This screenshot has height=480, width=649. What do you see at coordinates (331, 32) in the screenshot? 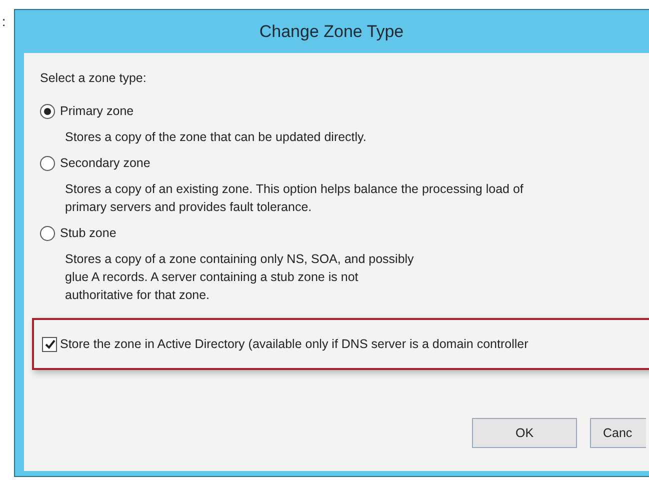
I see `window-title: Change Zone Type` at bounding box center [331, 32].